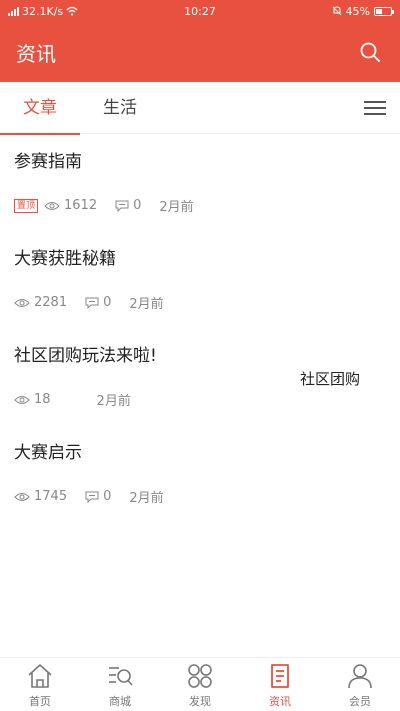 Image resolution: width=400 pixels, height=711 pixels. I want to click on nav-label: 资讯, so click(280, 701).